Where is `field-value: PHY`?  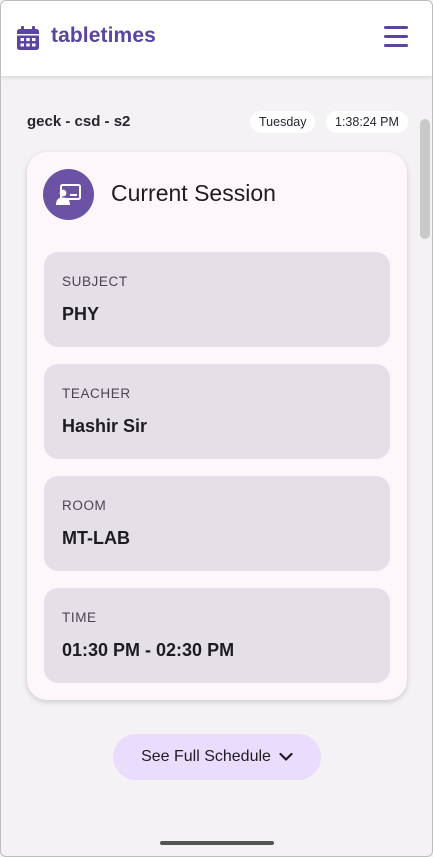
field-value: PHY is located at coordinates (81, 314).